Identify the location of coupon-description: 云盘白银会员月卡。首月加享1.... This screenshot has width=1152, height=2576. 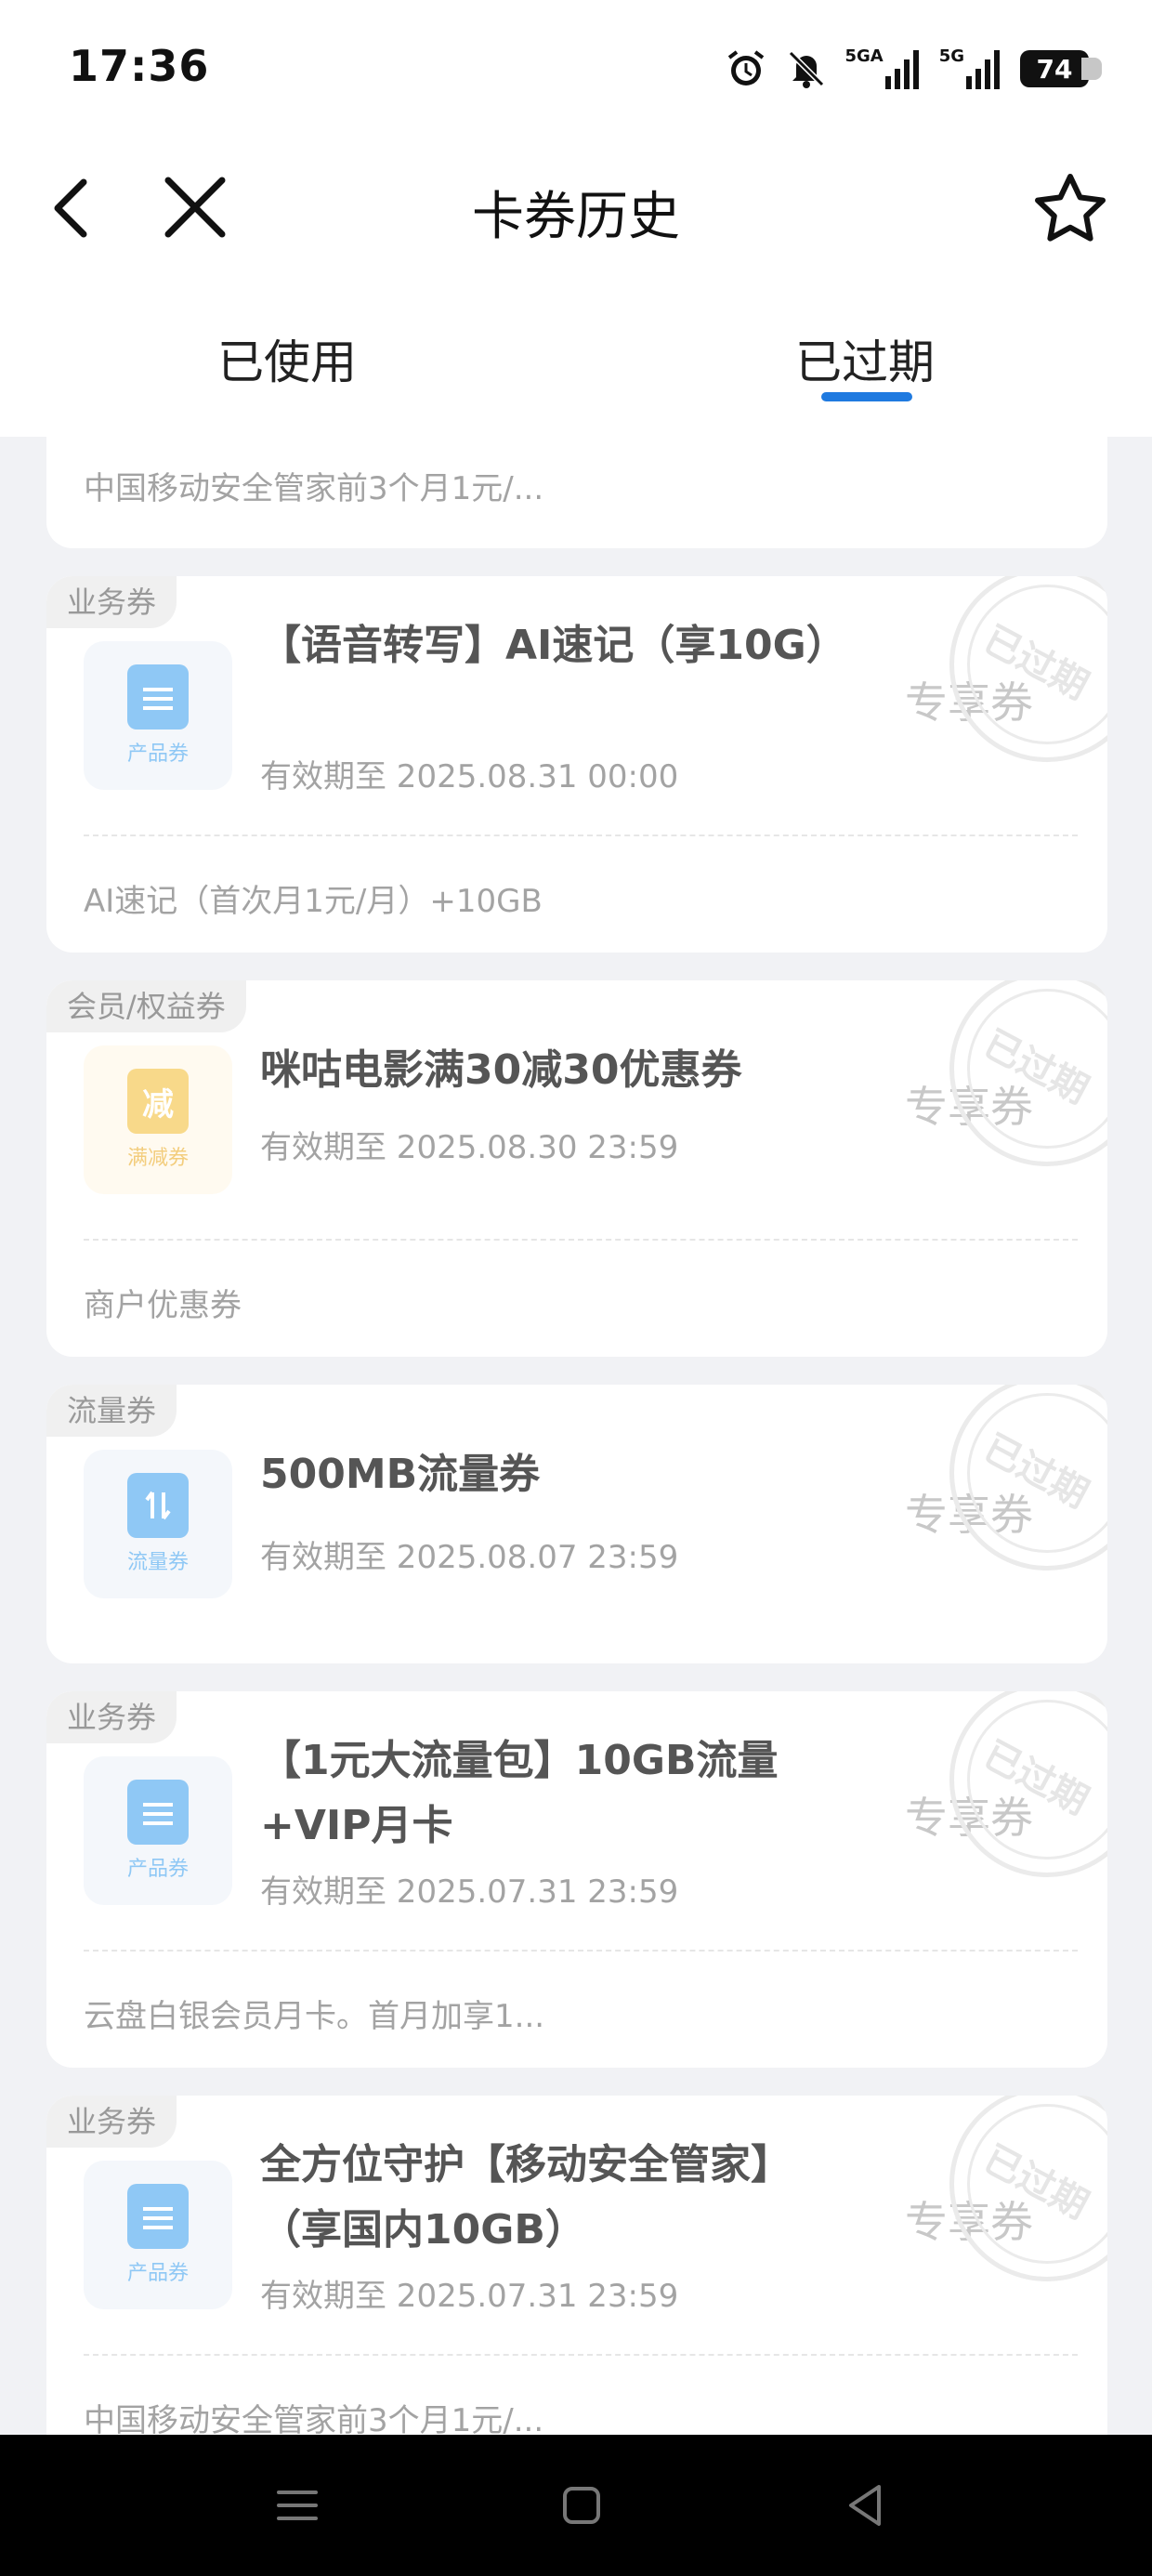
(314, 2016).